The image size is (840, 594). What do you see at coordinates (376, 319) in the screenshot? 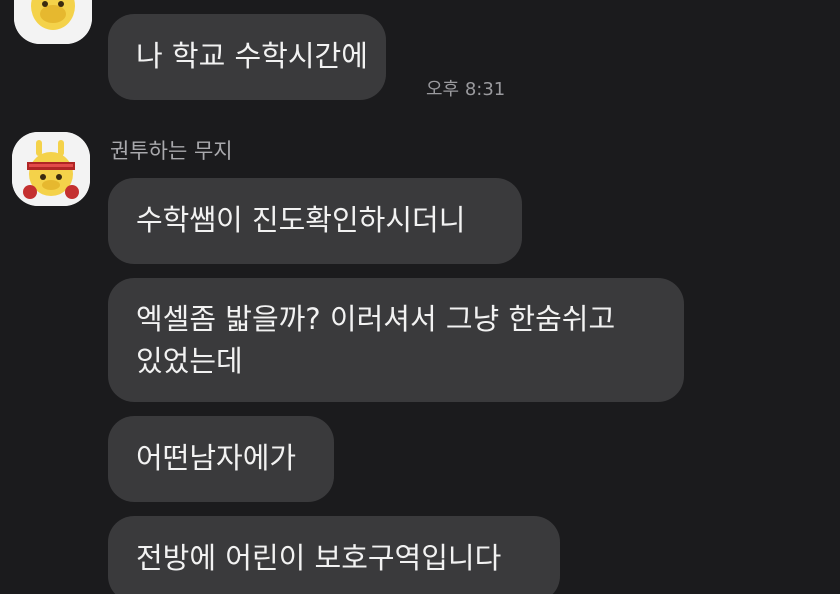
I see `message-text: 엑셀좀 밟을까? 이러셔서 그냥 한숨쉬고` at bounding box center [376, 319].